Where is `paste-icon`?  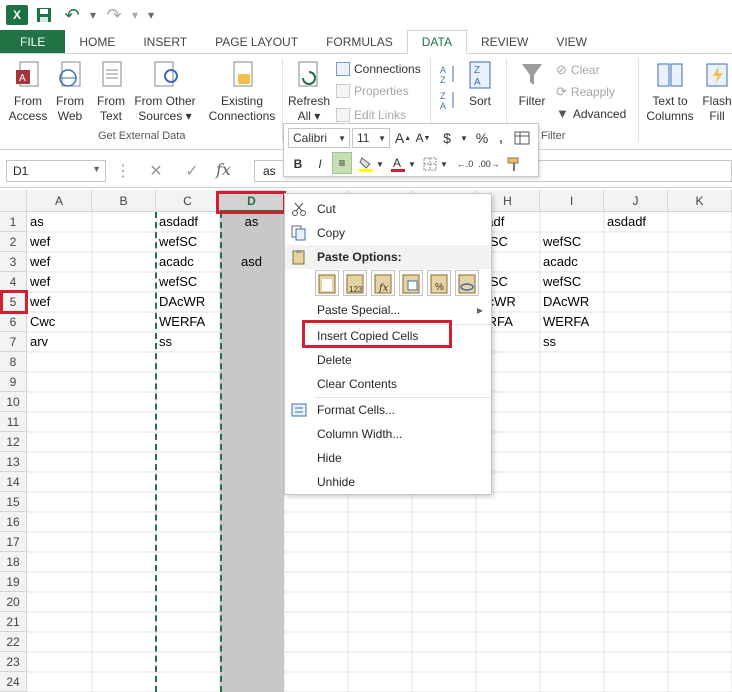 paste-icon is located at coordinates (327, 283).